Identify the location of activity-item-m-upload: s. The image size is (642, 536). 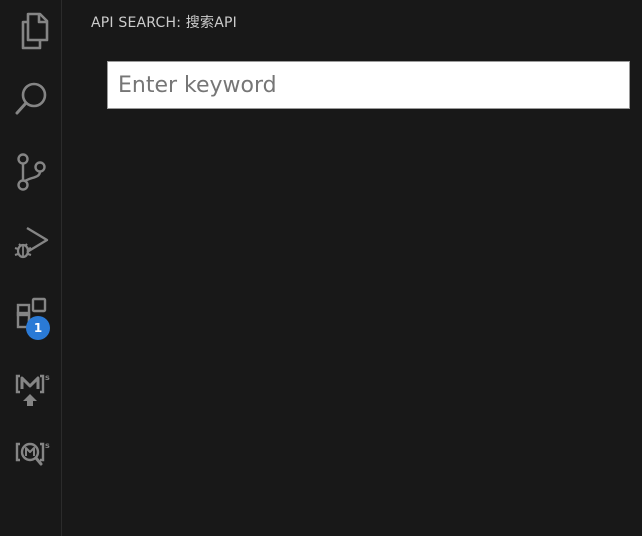
(30, 386).